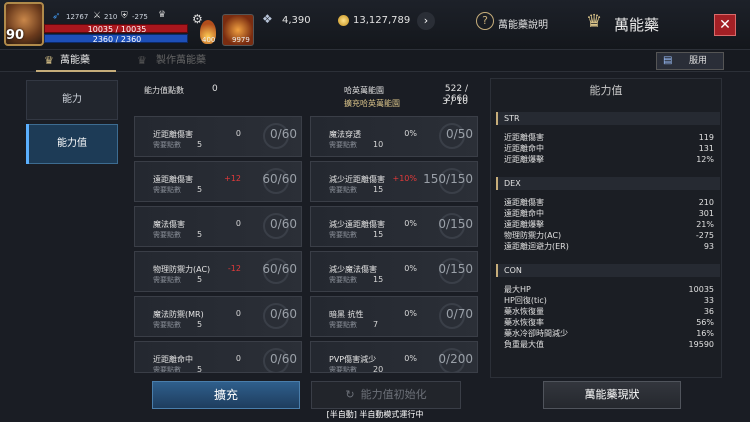 This screenshot has width=750, height=422. I want to click on book-icon: ▤, so click(668, 60).